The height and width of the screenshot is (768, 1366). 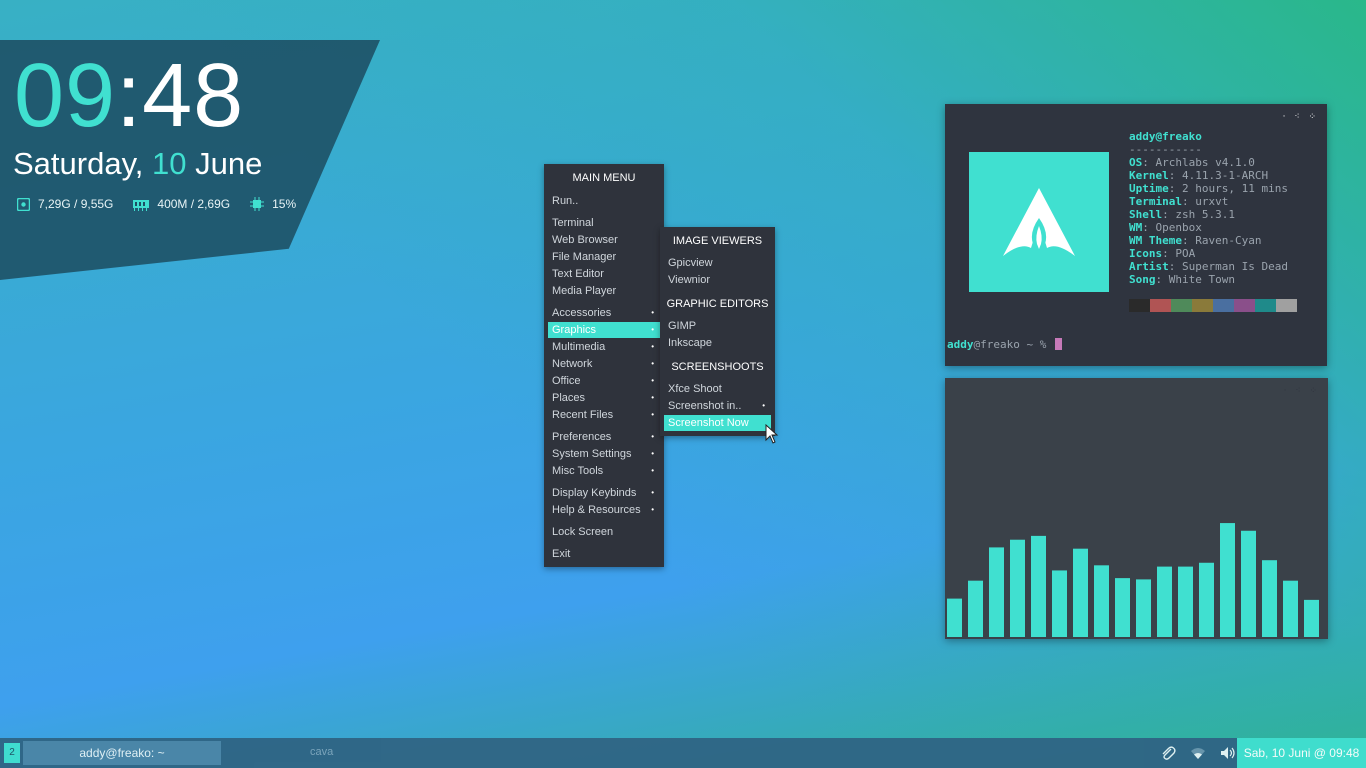 I want to click on menu-item-media-player: Media Player, so click(x=604, y=291).